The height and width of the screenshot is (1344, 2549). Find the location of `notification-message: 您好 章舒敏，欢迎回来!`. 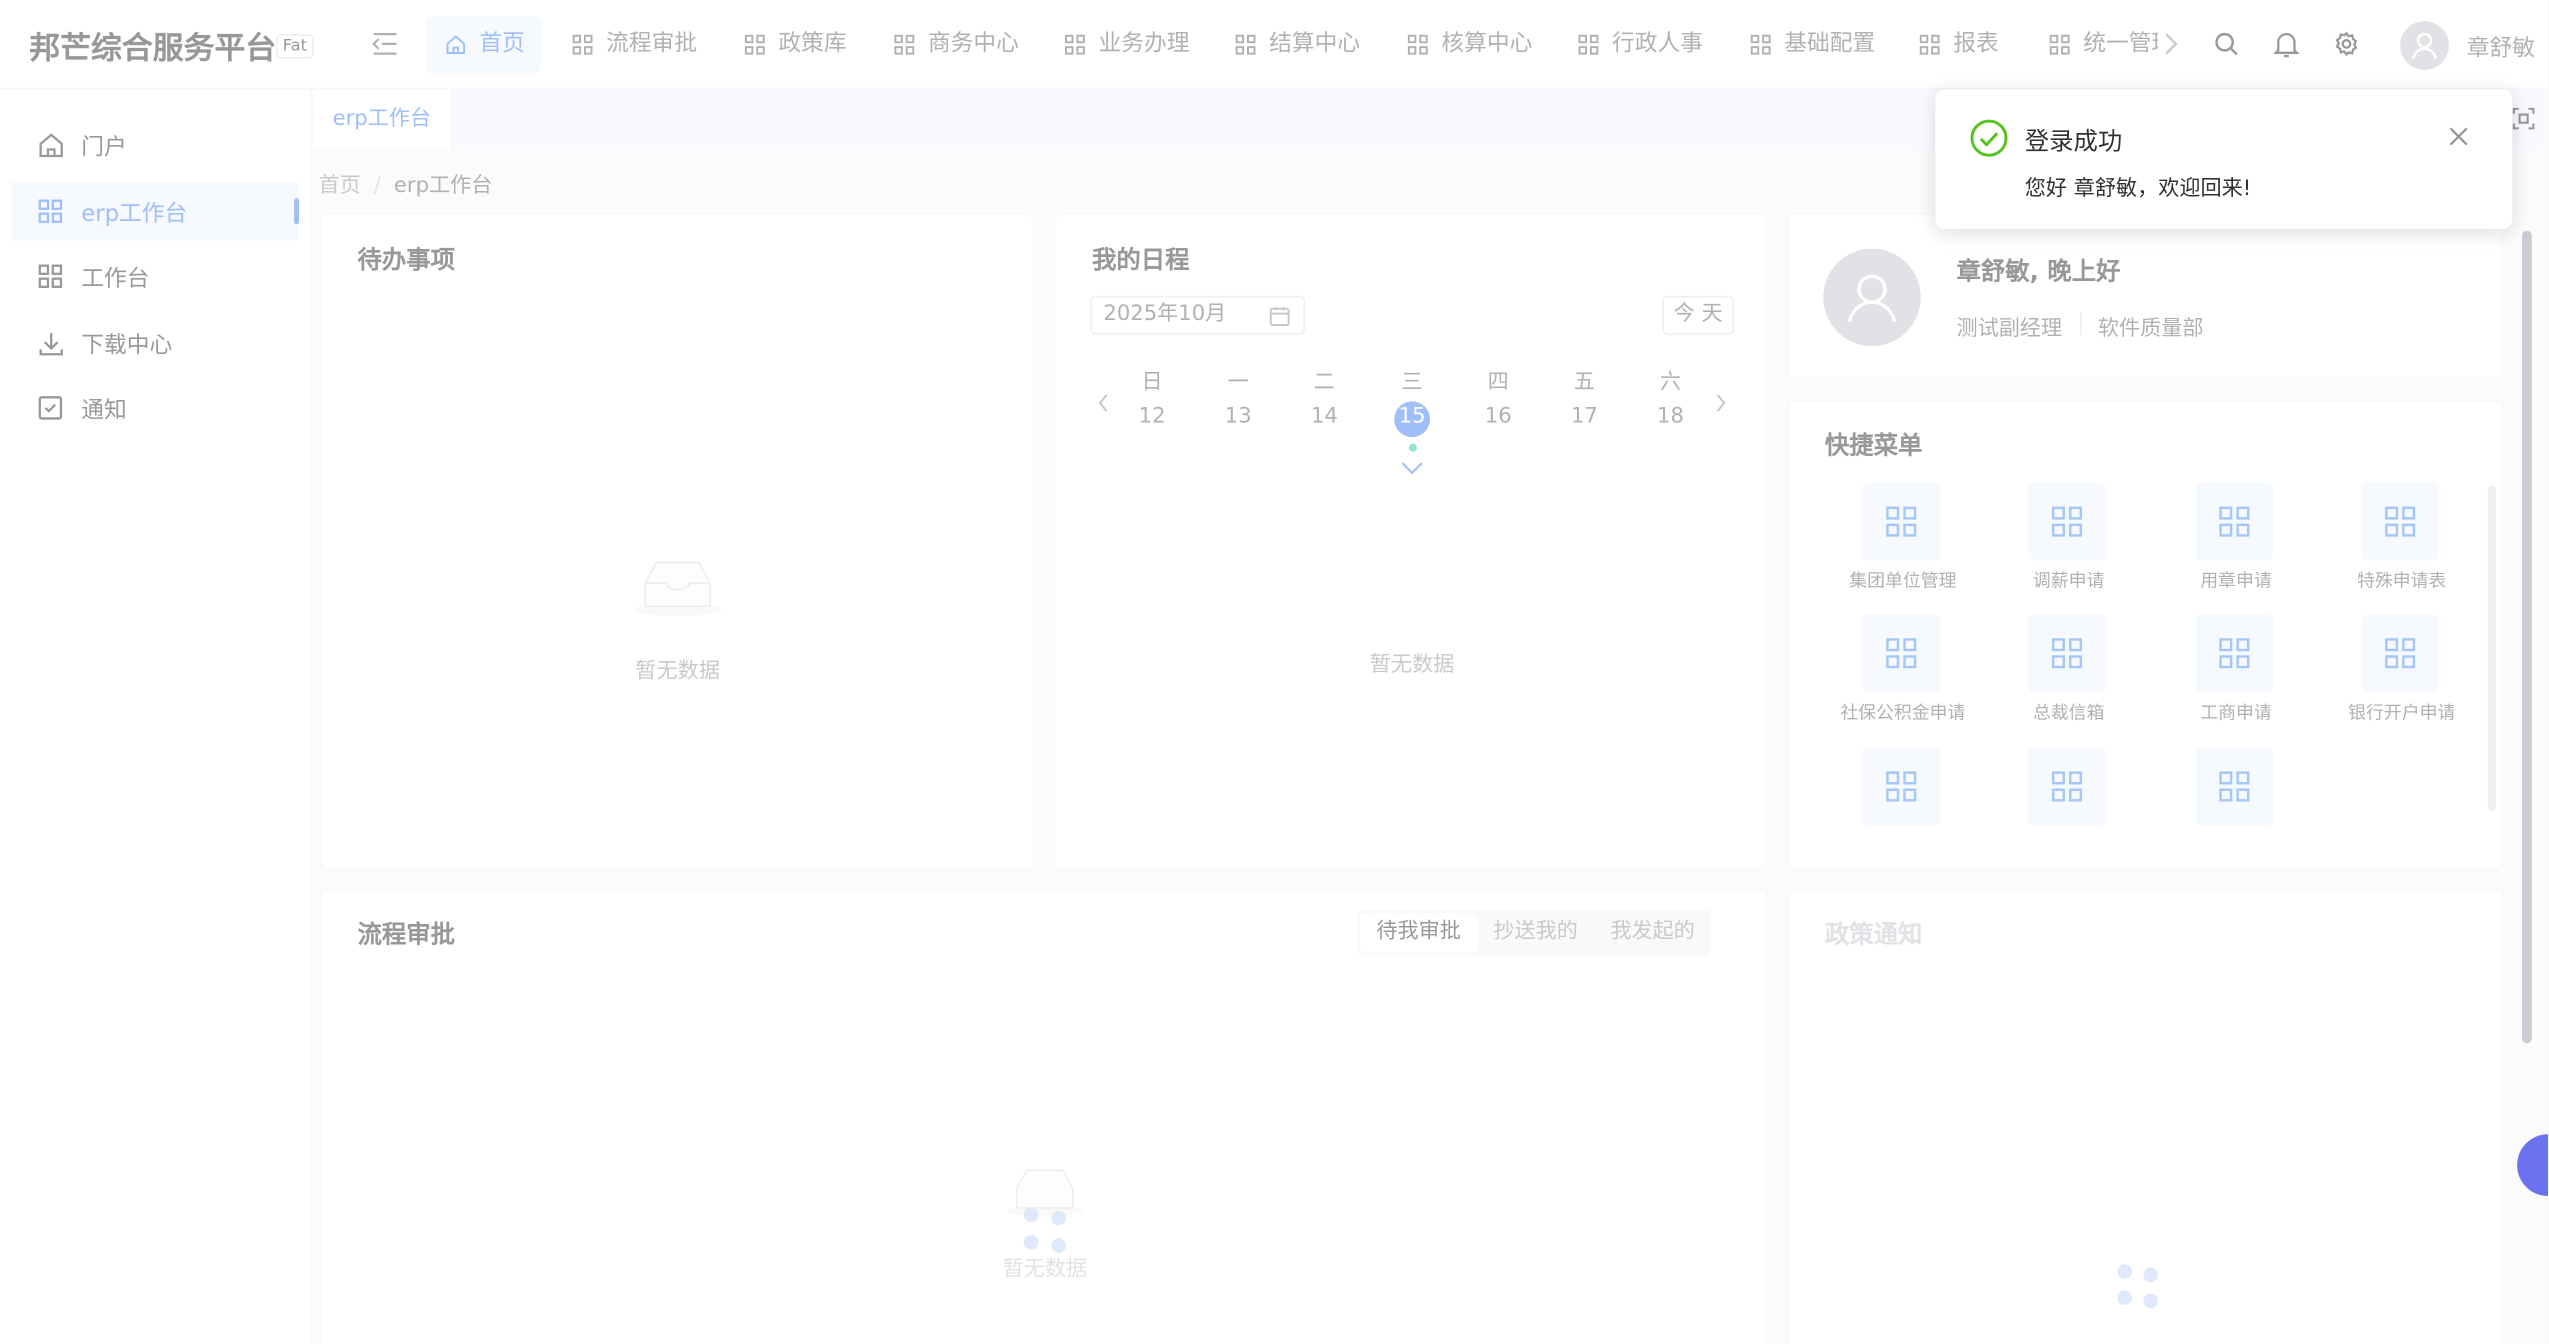

notification-message: 您好 章舒敏，欢迎回来! is located at coordinates (2138, 189).